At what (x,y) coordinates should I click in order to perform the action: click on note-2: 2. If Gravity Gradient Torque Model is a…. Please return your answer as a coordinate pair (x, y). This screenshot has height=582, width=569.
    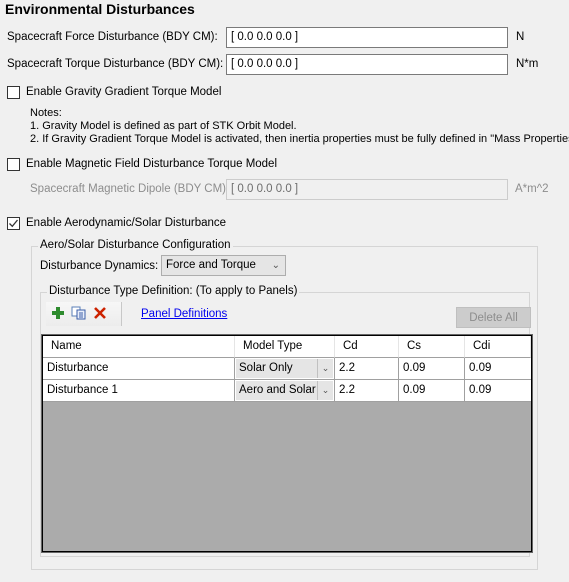
    Looking at the image, I should click on (299, 139).